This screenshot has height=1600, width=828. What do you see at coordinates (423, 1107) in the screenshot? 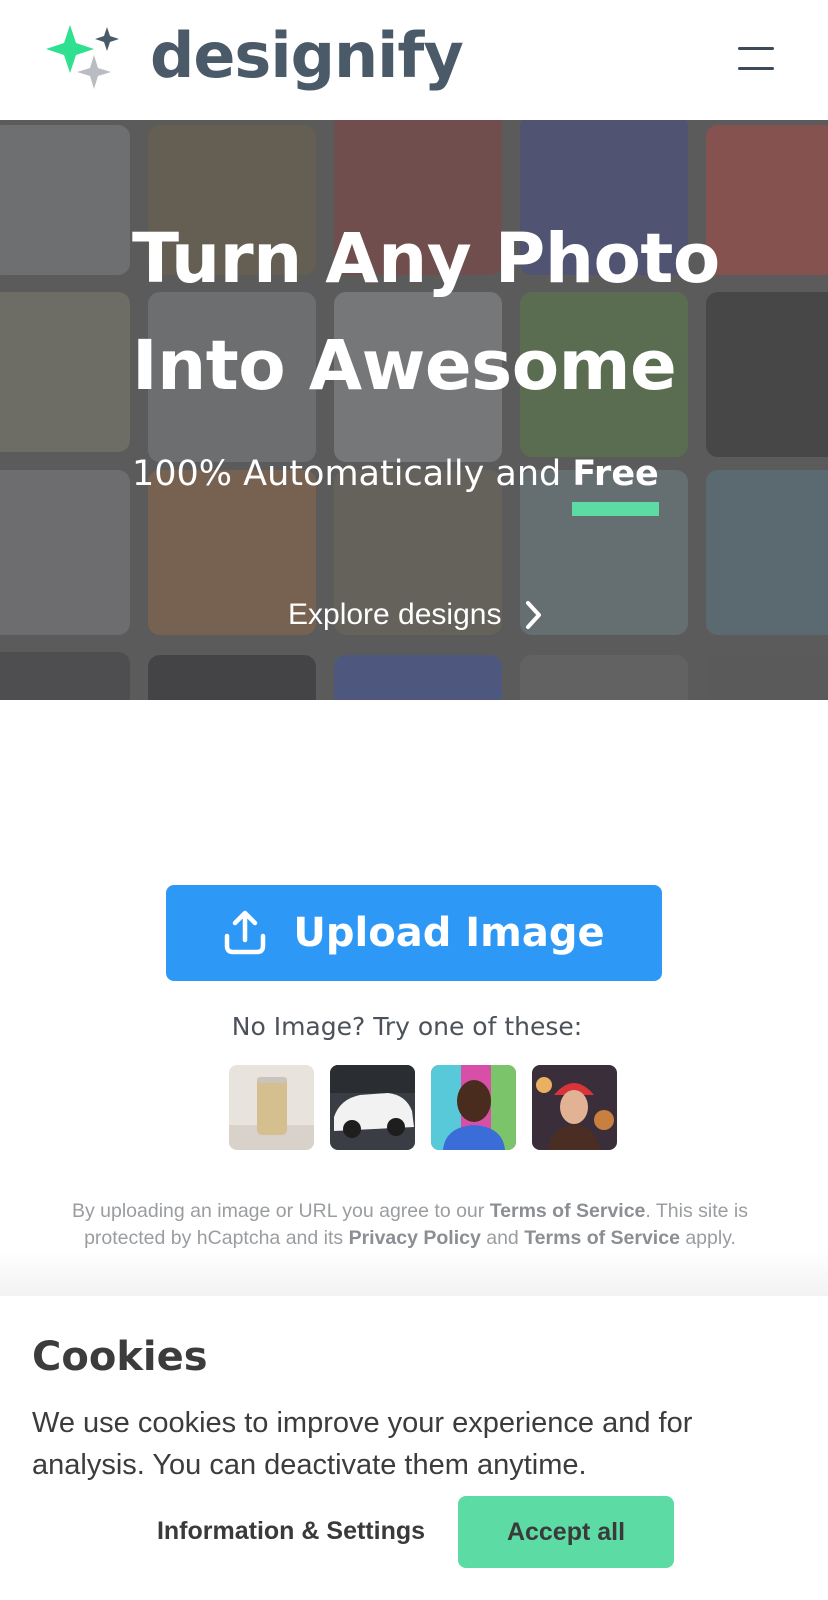
I see `sample-images` at bounding box center [423, 1107].